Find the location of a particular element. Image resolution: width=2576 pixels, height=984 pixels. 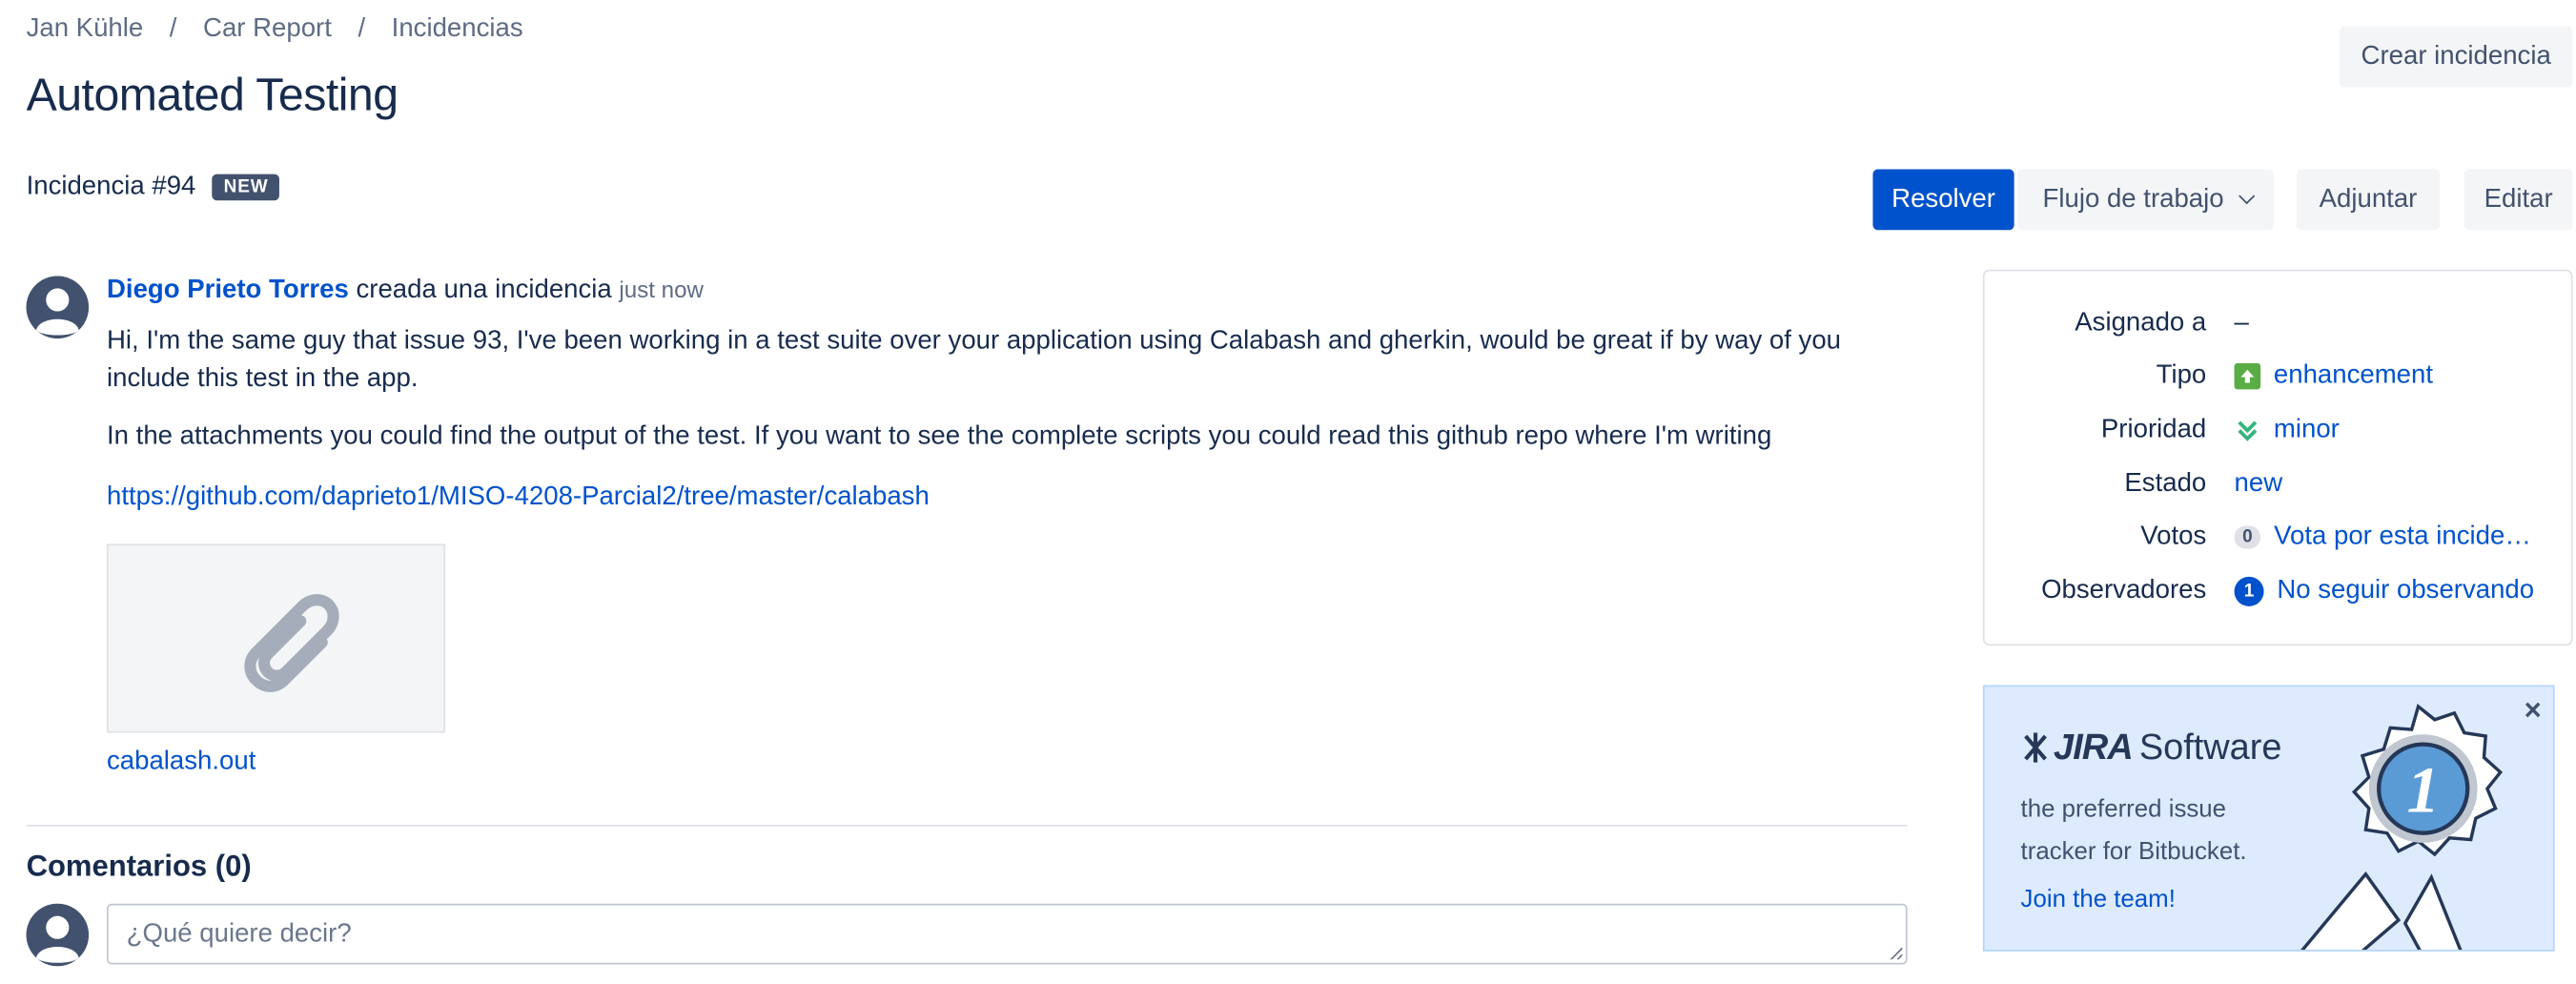

issue-id: Incidencia #94 is located at coordinates (111, 186).